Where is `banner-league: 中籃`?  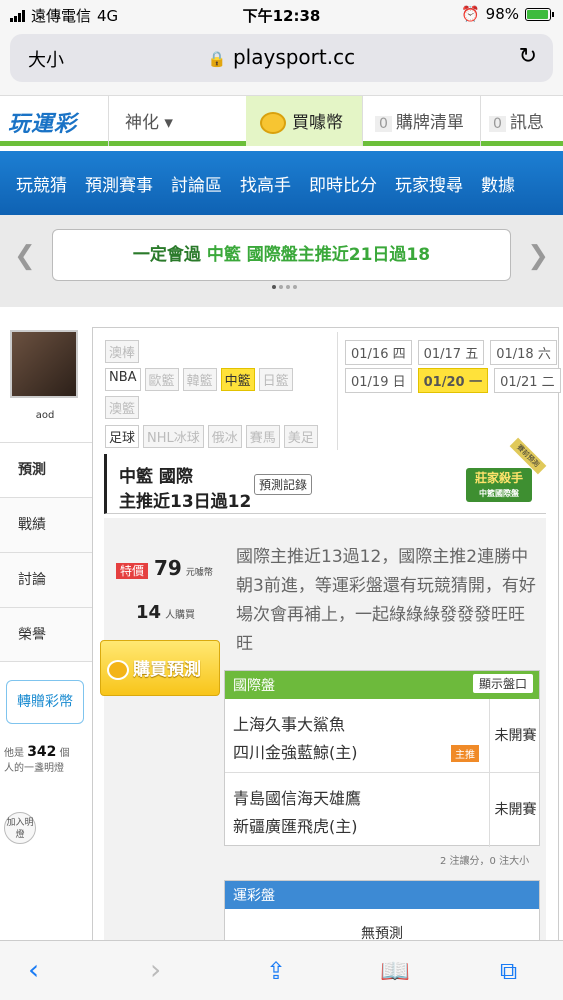
banner-league: 中籃 is located at coordinates (223, 255).